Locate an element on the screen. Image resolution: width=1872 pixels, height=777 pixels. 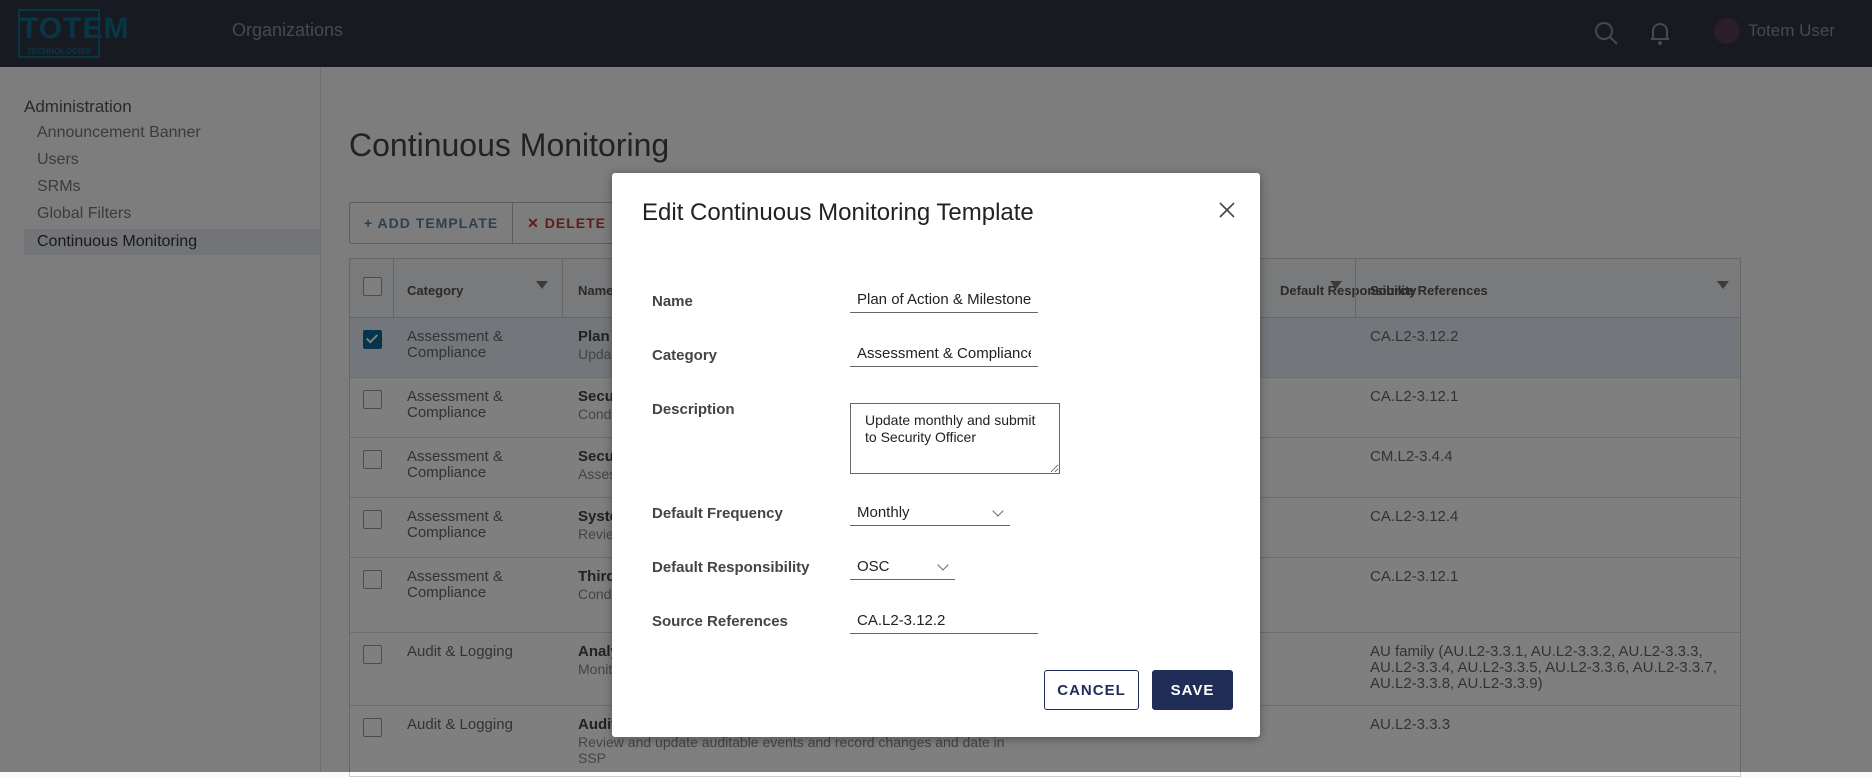
source-references-label: Source References is located at coordinates (720, 621).